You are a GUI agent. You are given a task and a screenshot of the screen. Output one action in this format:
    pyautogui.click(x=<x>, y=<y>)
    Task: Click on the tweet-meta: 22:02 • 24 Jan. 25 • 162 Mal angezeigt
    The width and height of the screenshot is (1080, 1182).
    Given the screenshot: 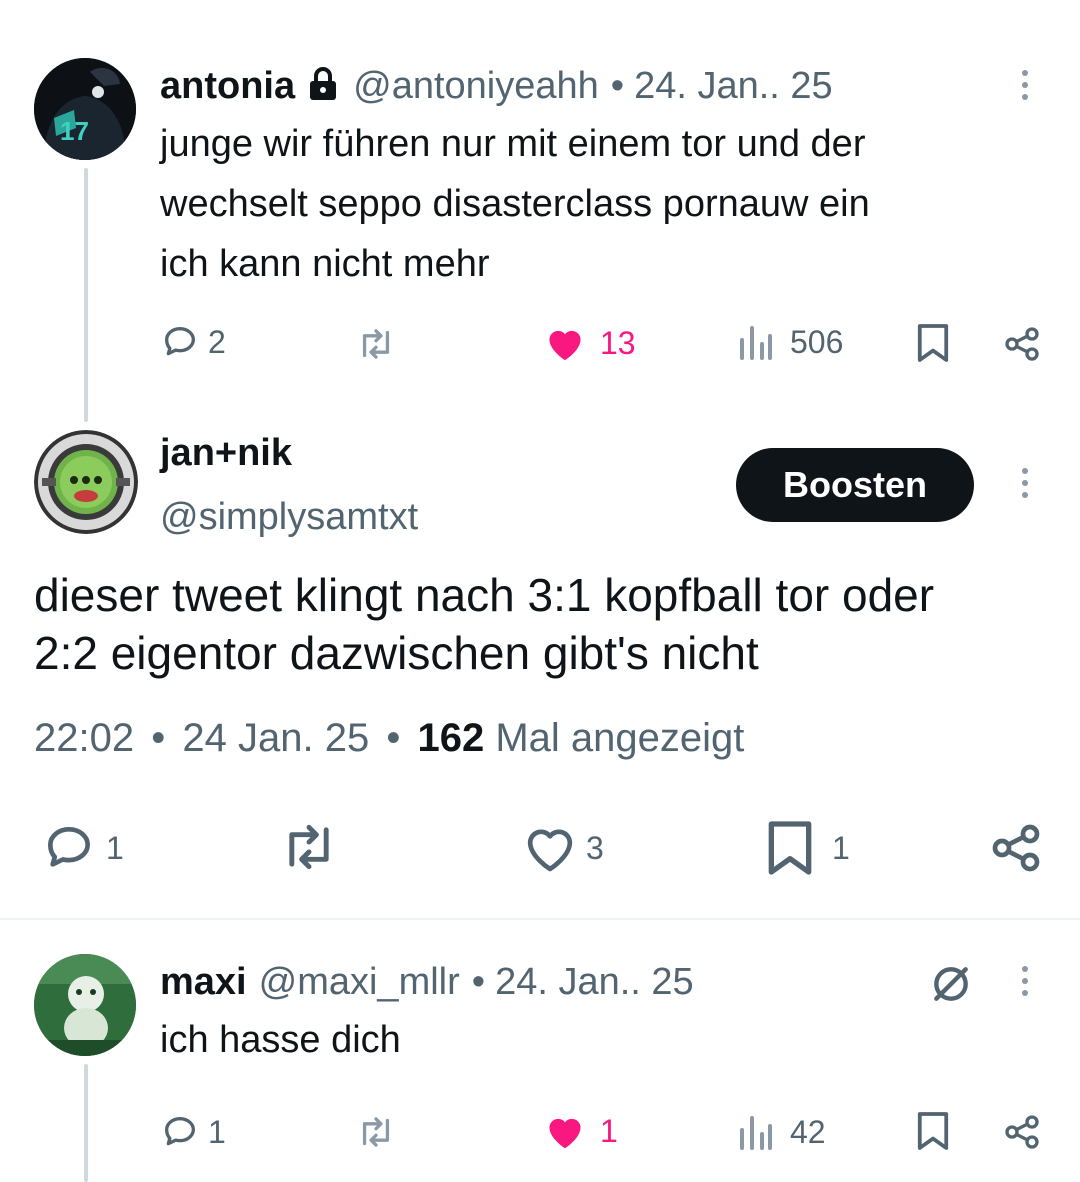 What is the action you would take?
    pyautogui.click(x=389, y=738)
    